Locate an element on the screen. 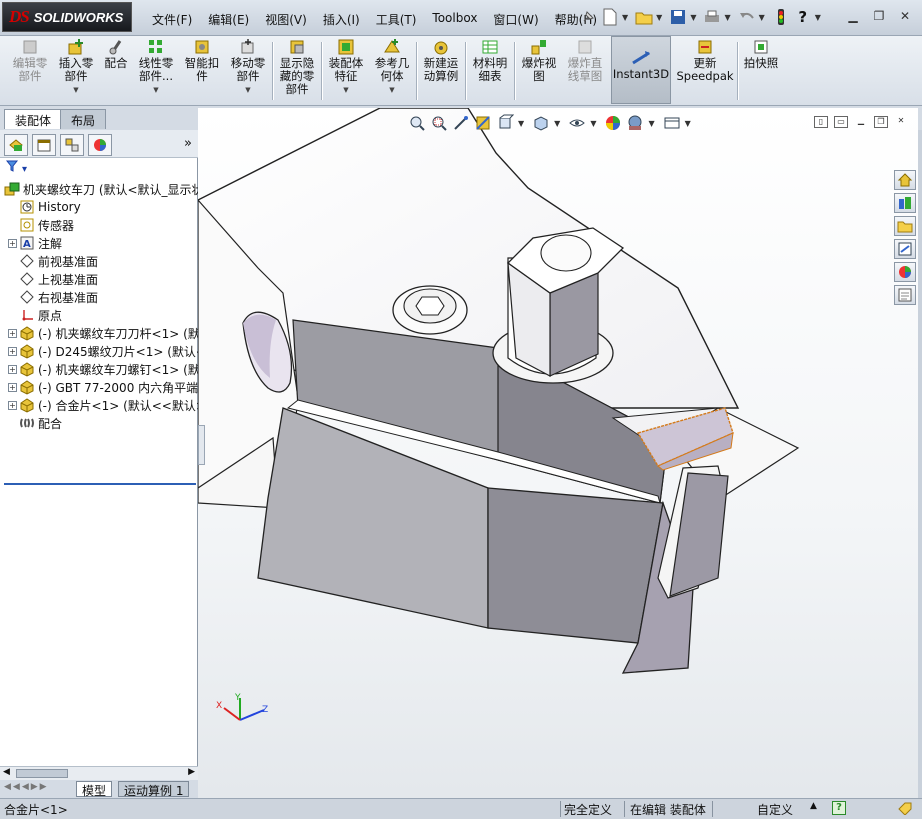 The image size is (922, 819). quick-tips-icon: ? is located at coordinates (839, 808).